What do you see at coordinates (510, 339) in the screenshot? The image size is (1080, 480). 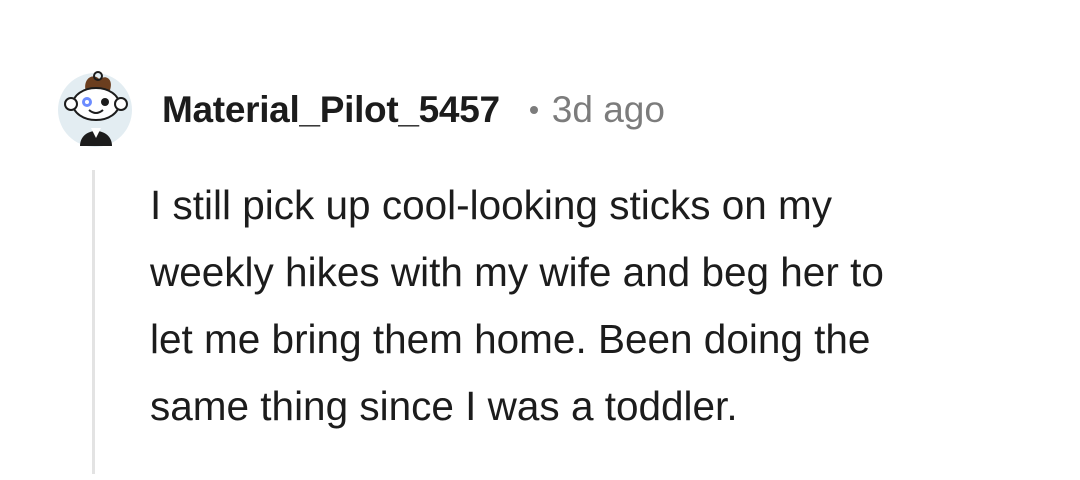 I see `comment-body-line: let me bring them home. Been doing the` at bounding box center [510, 339].